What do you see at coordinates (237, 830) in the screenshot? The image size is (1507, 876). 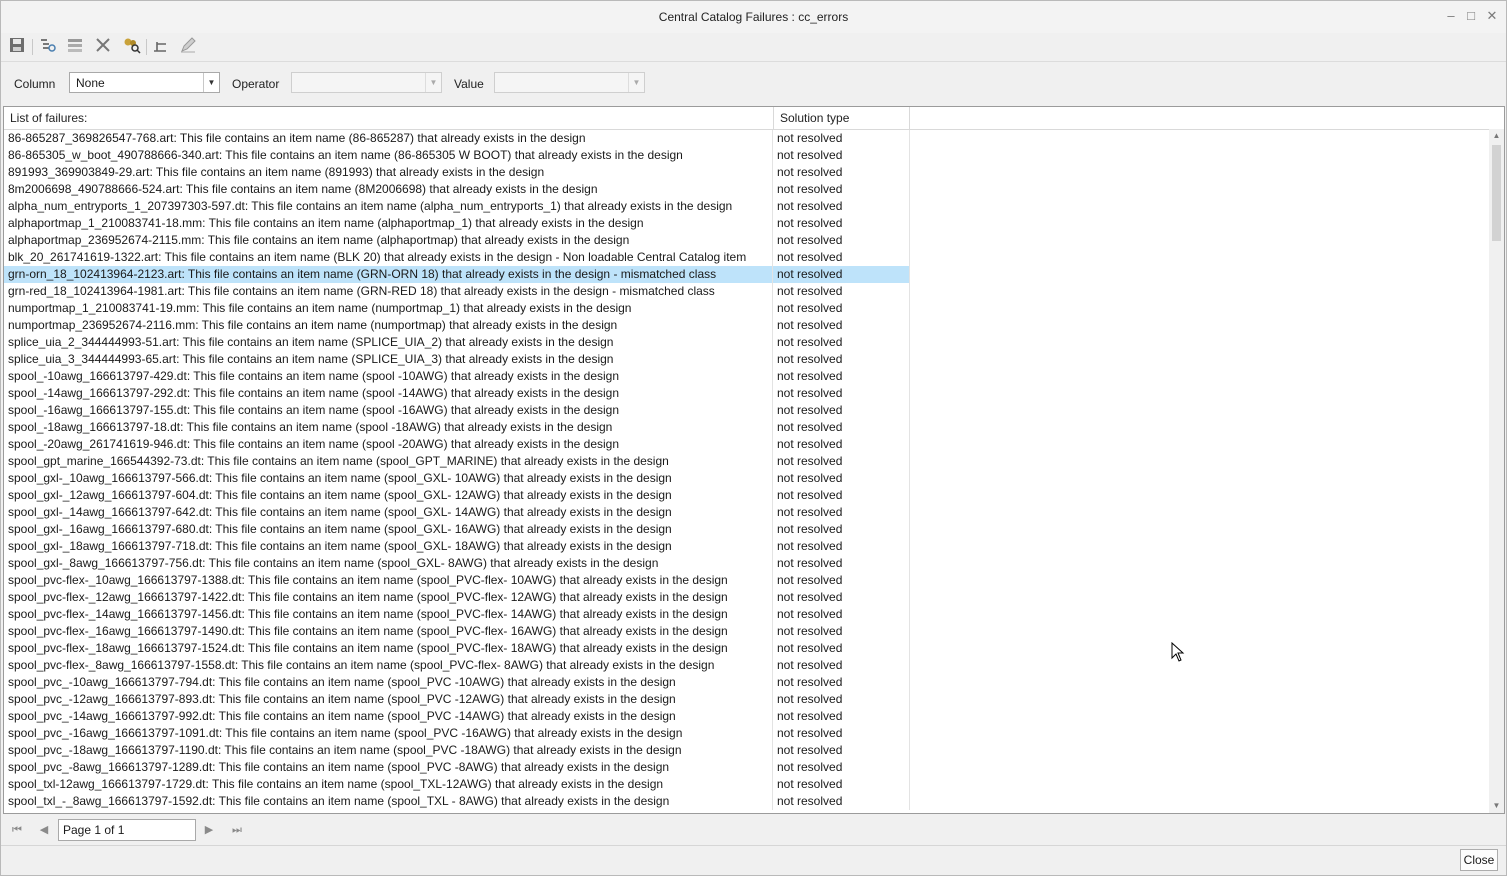 I see `last-page-icon: ⏭` at bounding box center [237, 830].